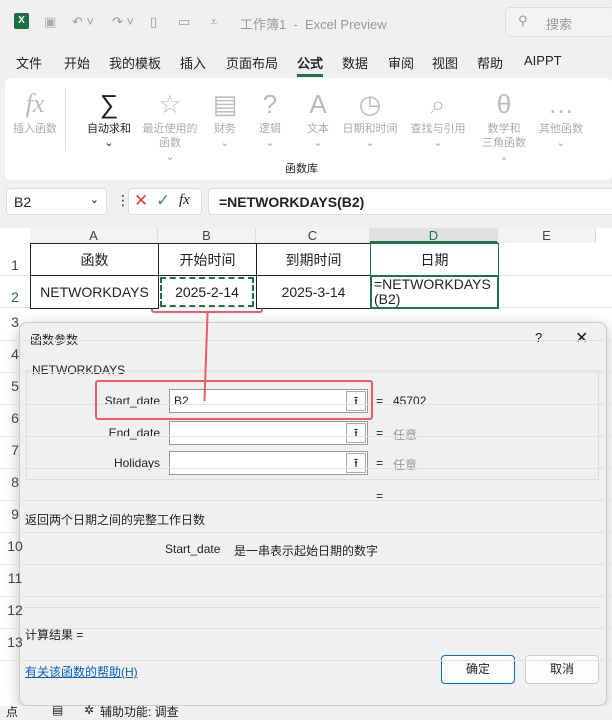  What do you see at coordinates (301, 169) in the screenshot?
I see `ribbon-group-label: 函数库` at bounding box center [301, 169].